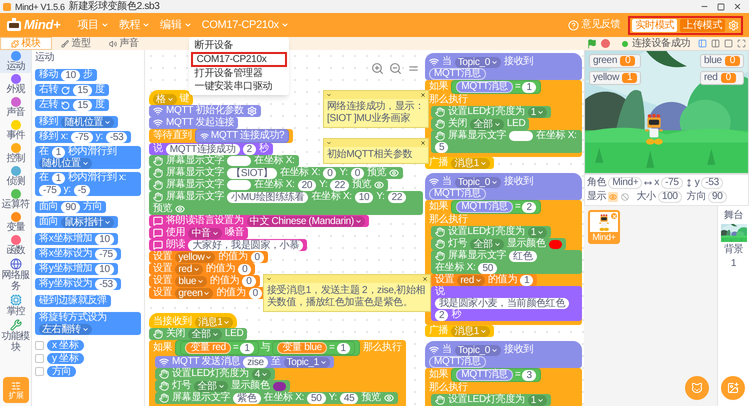 The width and height of the screenshot is (749, 406). I want to click on code-block: 移动 10 步, so click(66, 75).